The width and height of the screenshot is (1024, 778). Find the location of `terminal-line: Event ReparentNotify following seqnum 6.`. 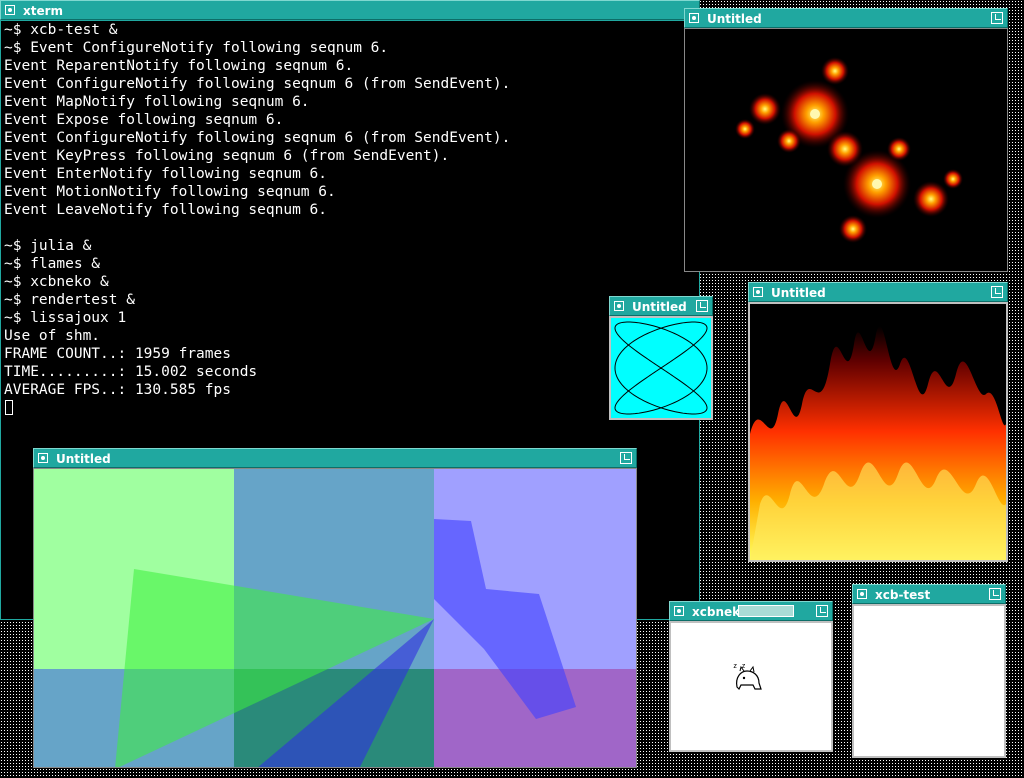

terminal-line: Event ReparentNotify following seqnum 6. is located at coordinates (179, 66).